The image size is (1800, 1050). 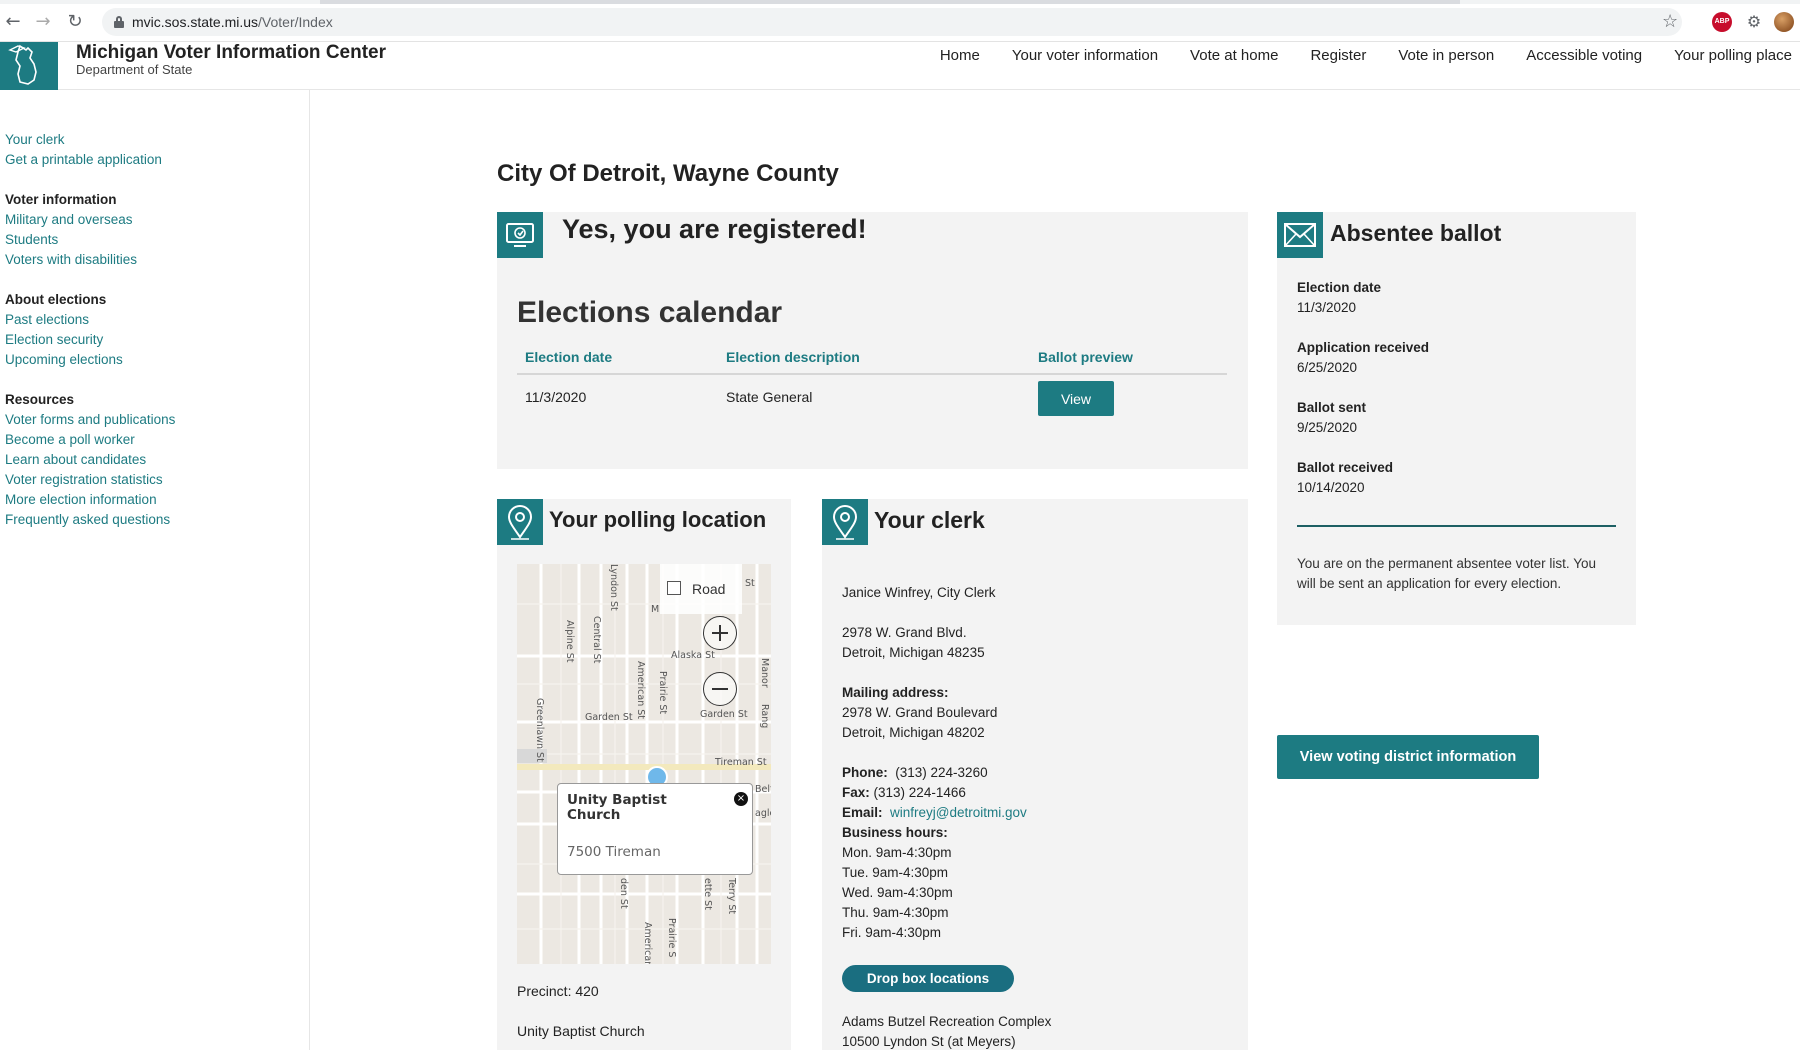 What do you see at coordinates (731, 895) in the screenshot?
I see `map-label-terry-st: Terry St` at bounding box center [731, 895].